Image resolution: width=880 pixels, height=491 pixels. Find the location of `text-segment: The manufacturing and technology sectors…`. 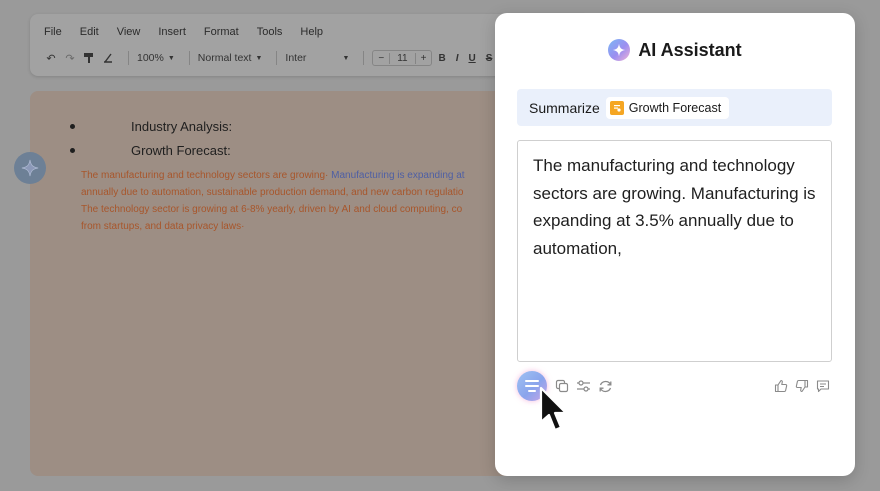

text-segment: The manufacturing and technology sectors… is located at coordinates (206, 175).